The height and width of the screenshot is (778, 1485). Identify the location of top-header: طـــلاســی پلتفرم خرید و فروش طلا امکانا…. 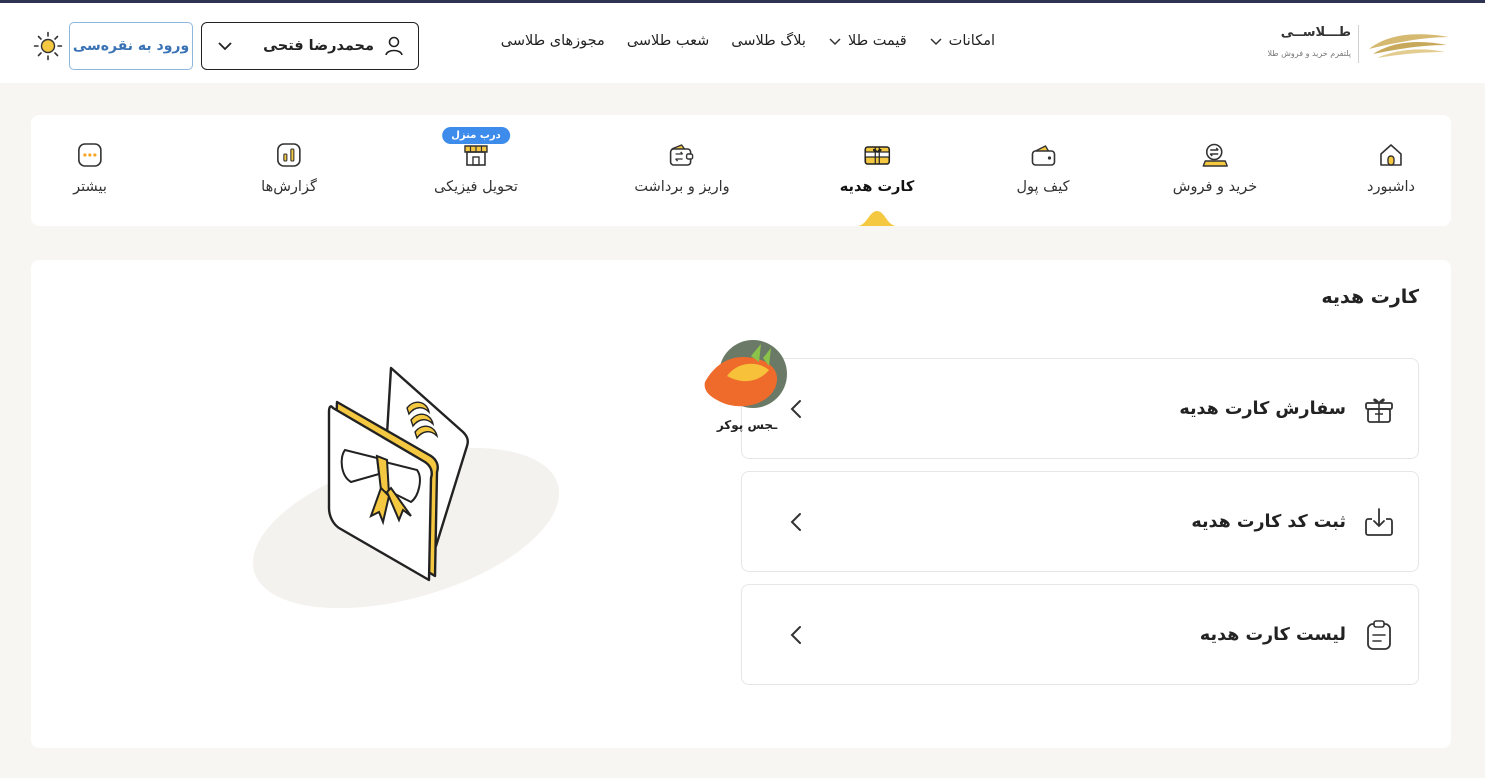
(742, 43).